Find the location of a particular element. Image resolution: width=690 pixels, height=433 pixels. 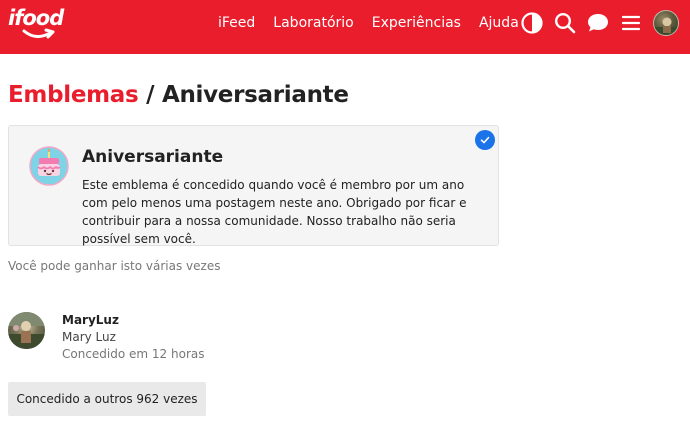

breadcrumb-current: Aniversariante is located at coordinates (255, 95).